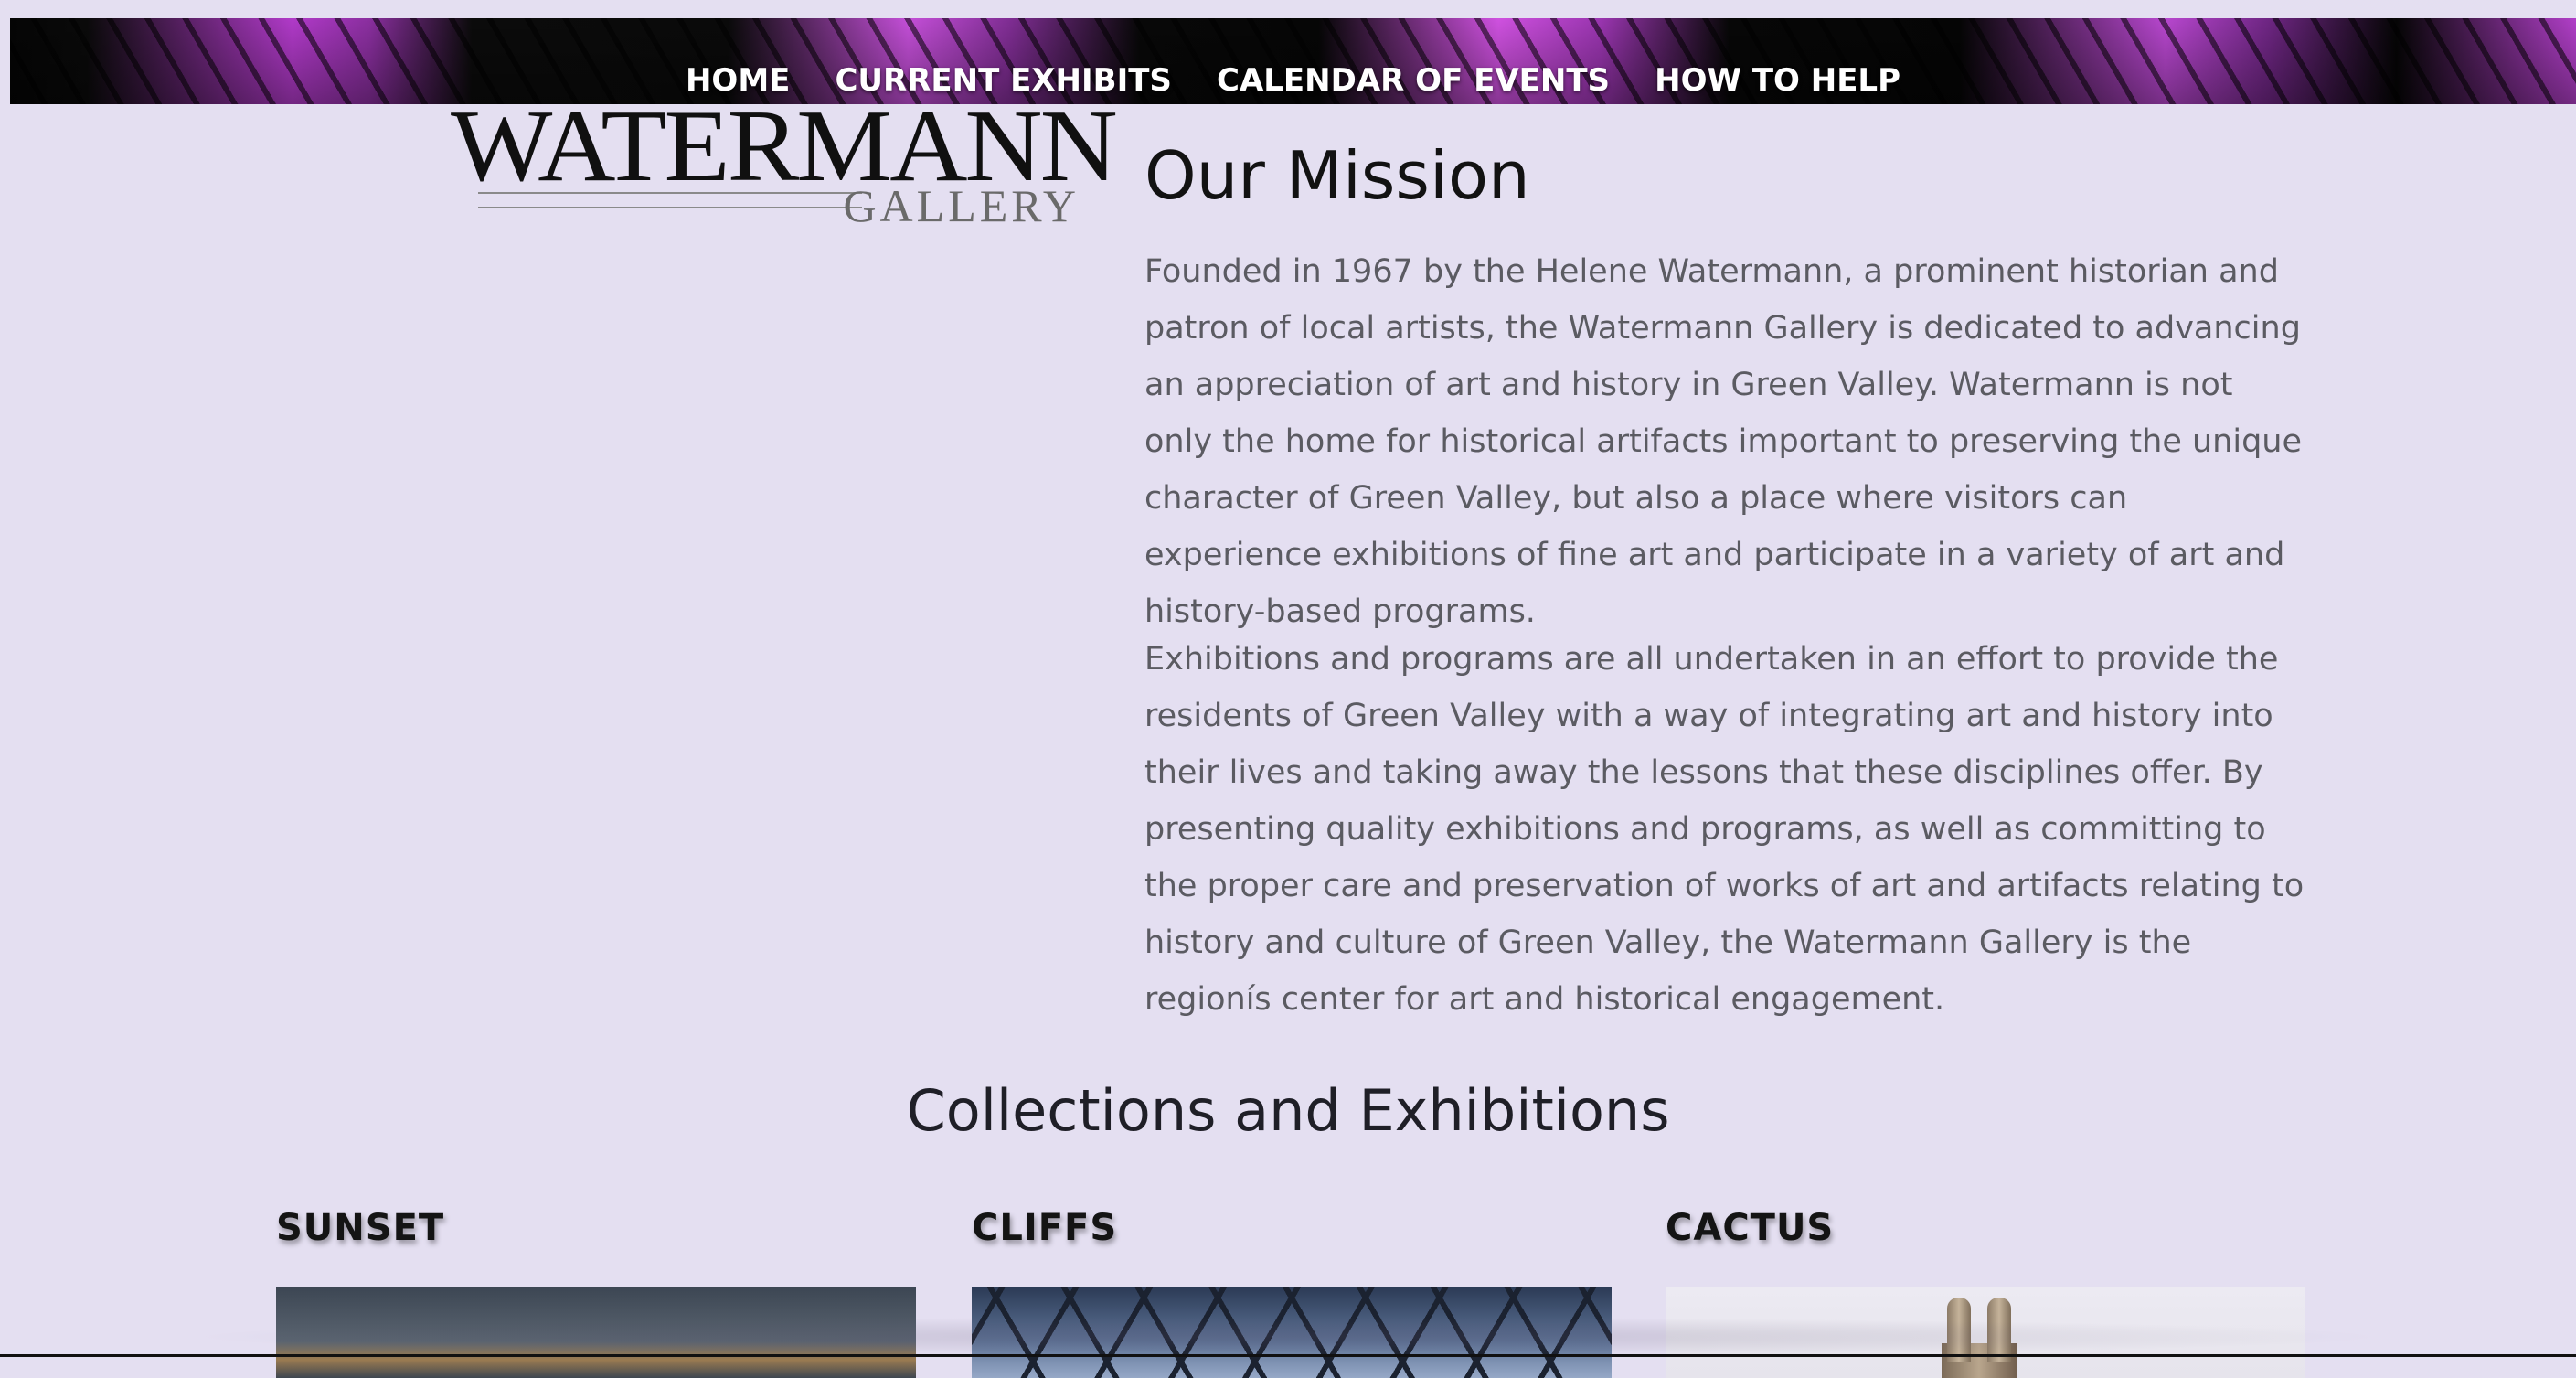 This screenshot has height=1378, width=2576. I want to click on gallery-logo: WATERMANN GALLERY, so click(784, 163).